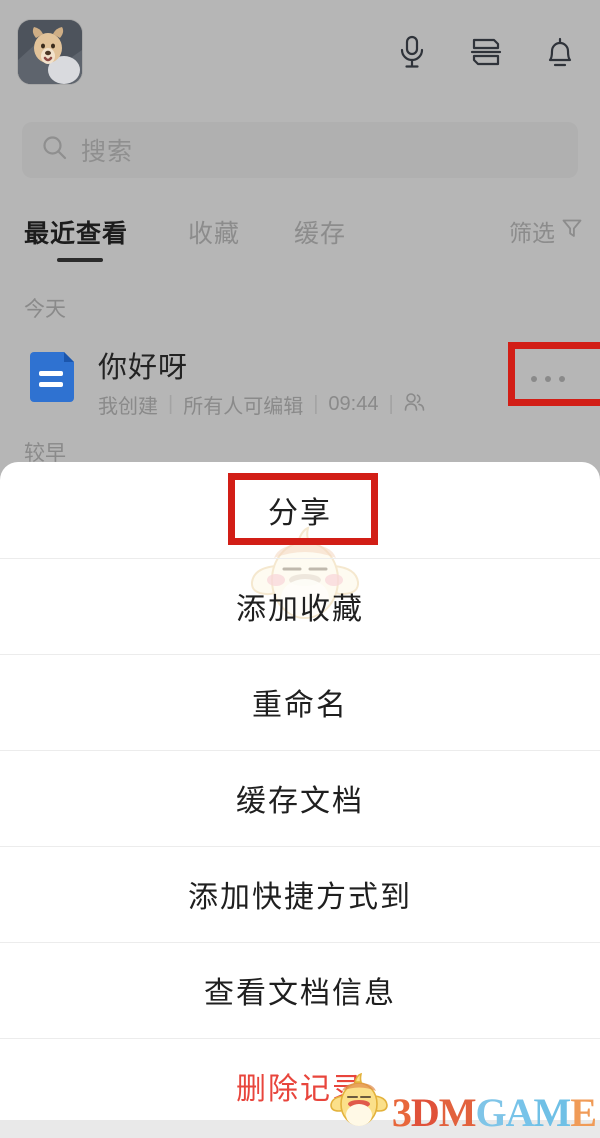 Image resolution: width=600 pixels, height=1138 pixels. Describe the element at coordinates (54, 377) in the screenshot. I see `doc-icon` at that location.